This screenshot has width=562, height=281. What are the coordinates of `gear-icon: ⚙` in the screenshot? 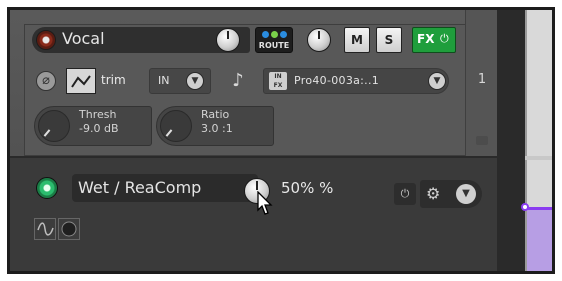 It's located at (433, 193).